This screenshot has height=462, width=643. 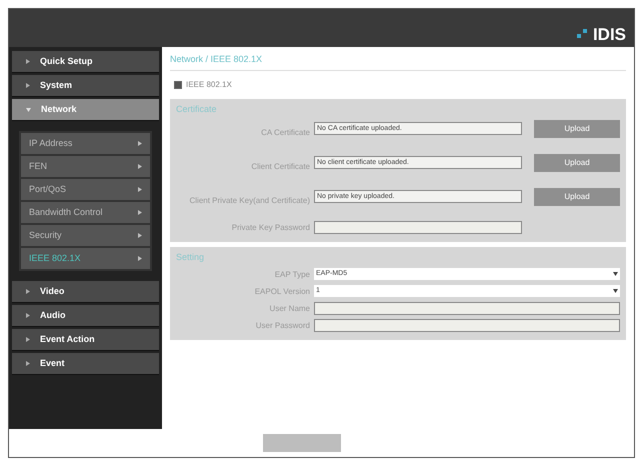 I want to click on field-label: EAP Type, so click(x=292, y=274).